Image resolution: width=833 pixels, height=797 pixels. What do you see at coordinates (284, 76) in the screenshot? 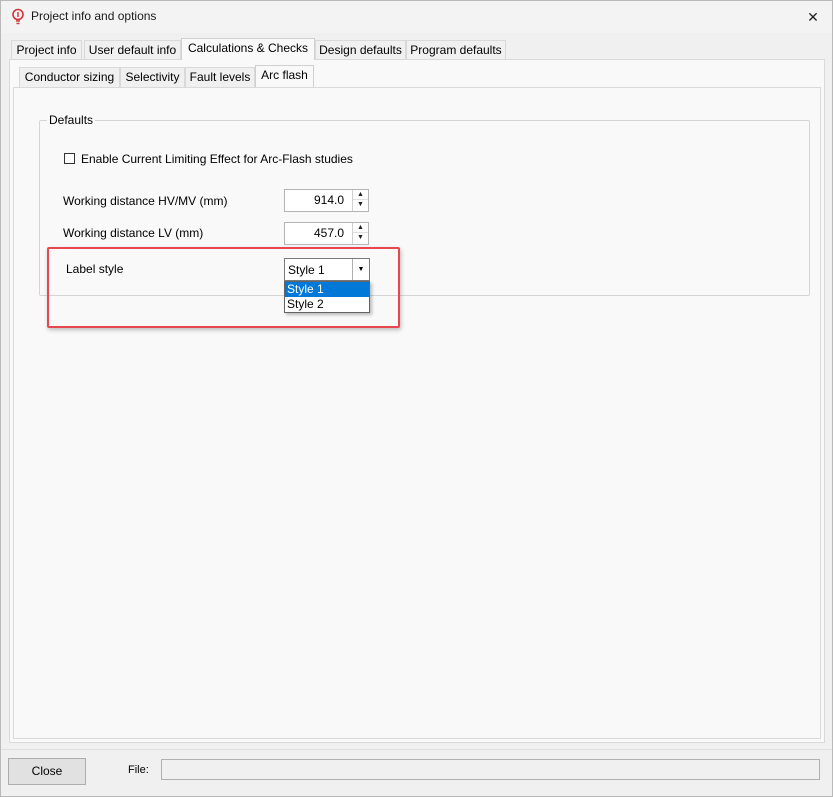
I see `tab-arc-flash: Arc flash` at bounding box center [284, 76].